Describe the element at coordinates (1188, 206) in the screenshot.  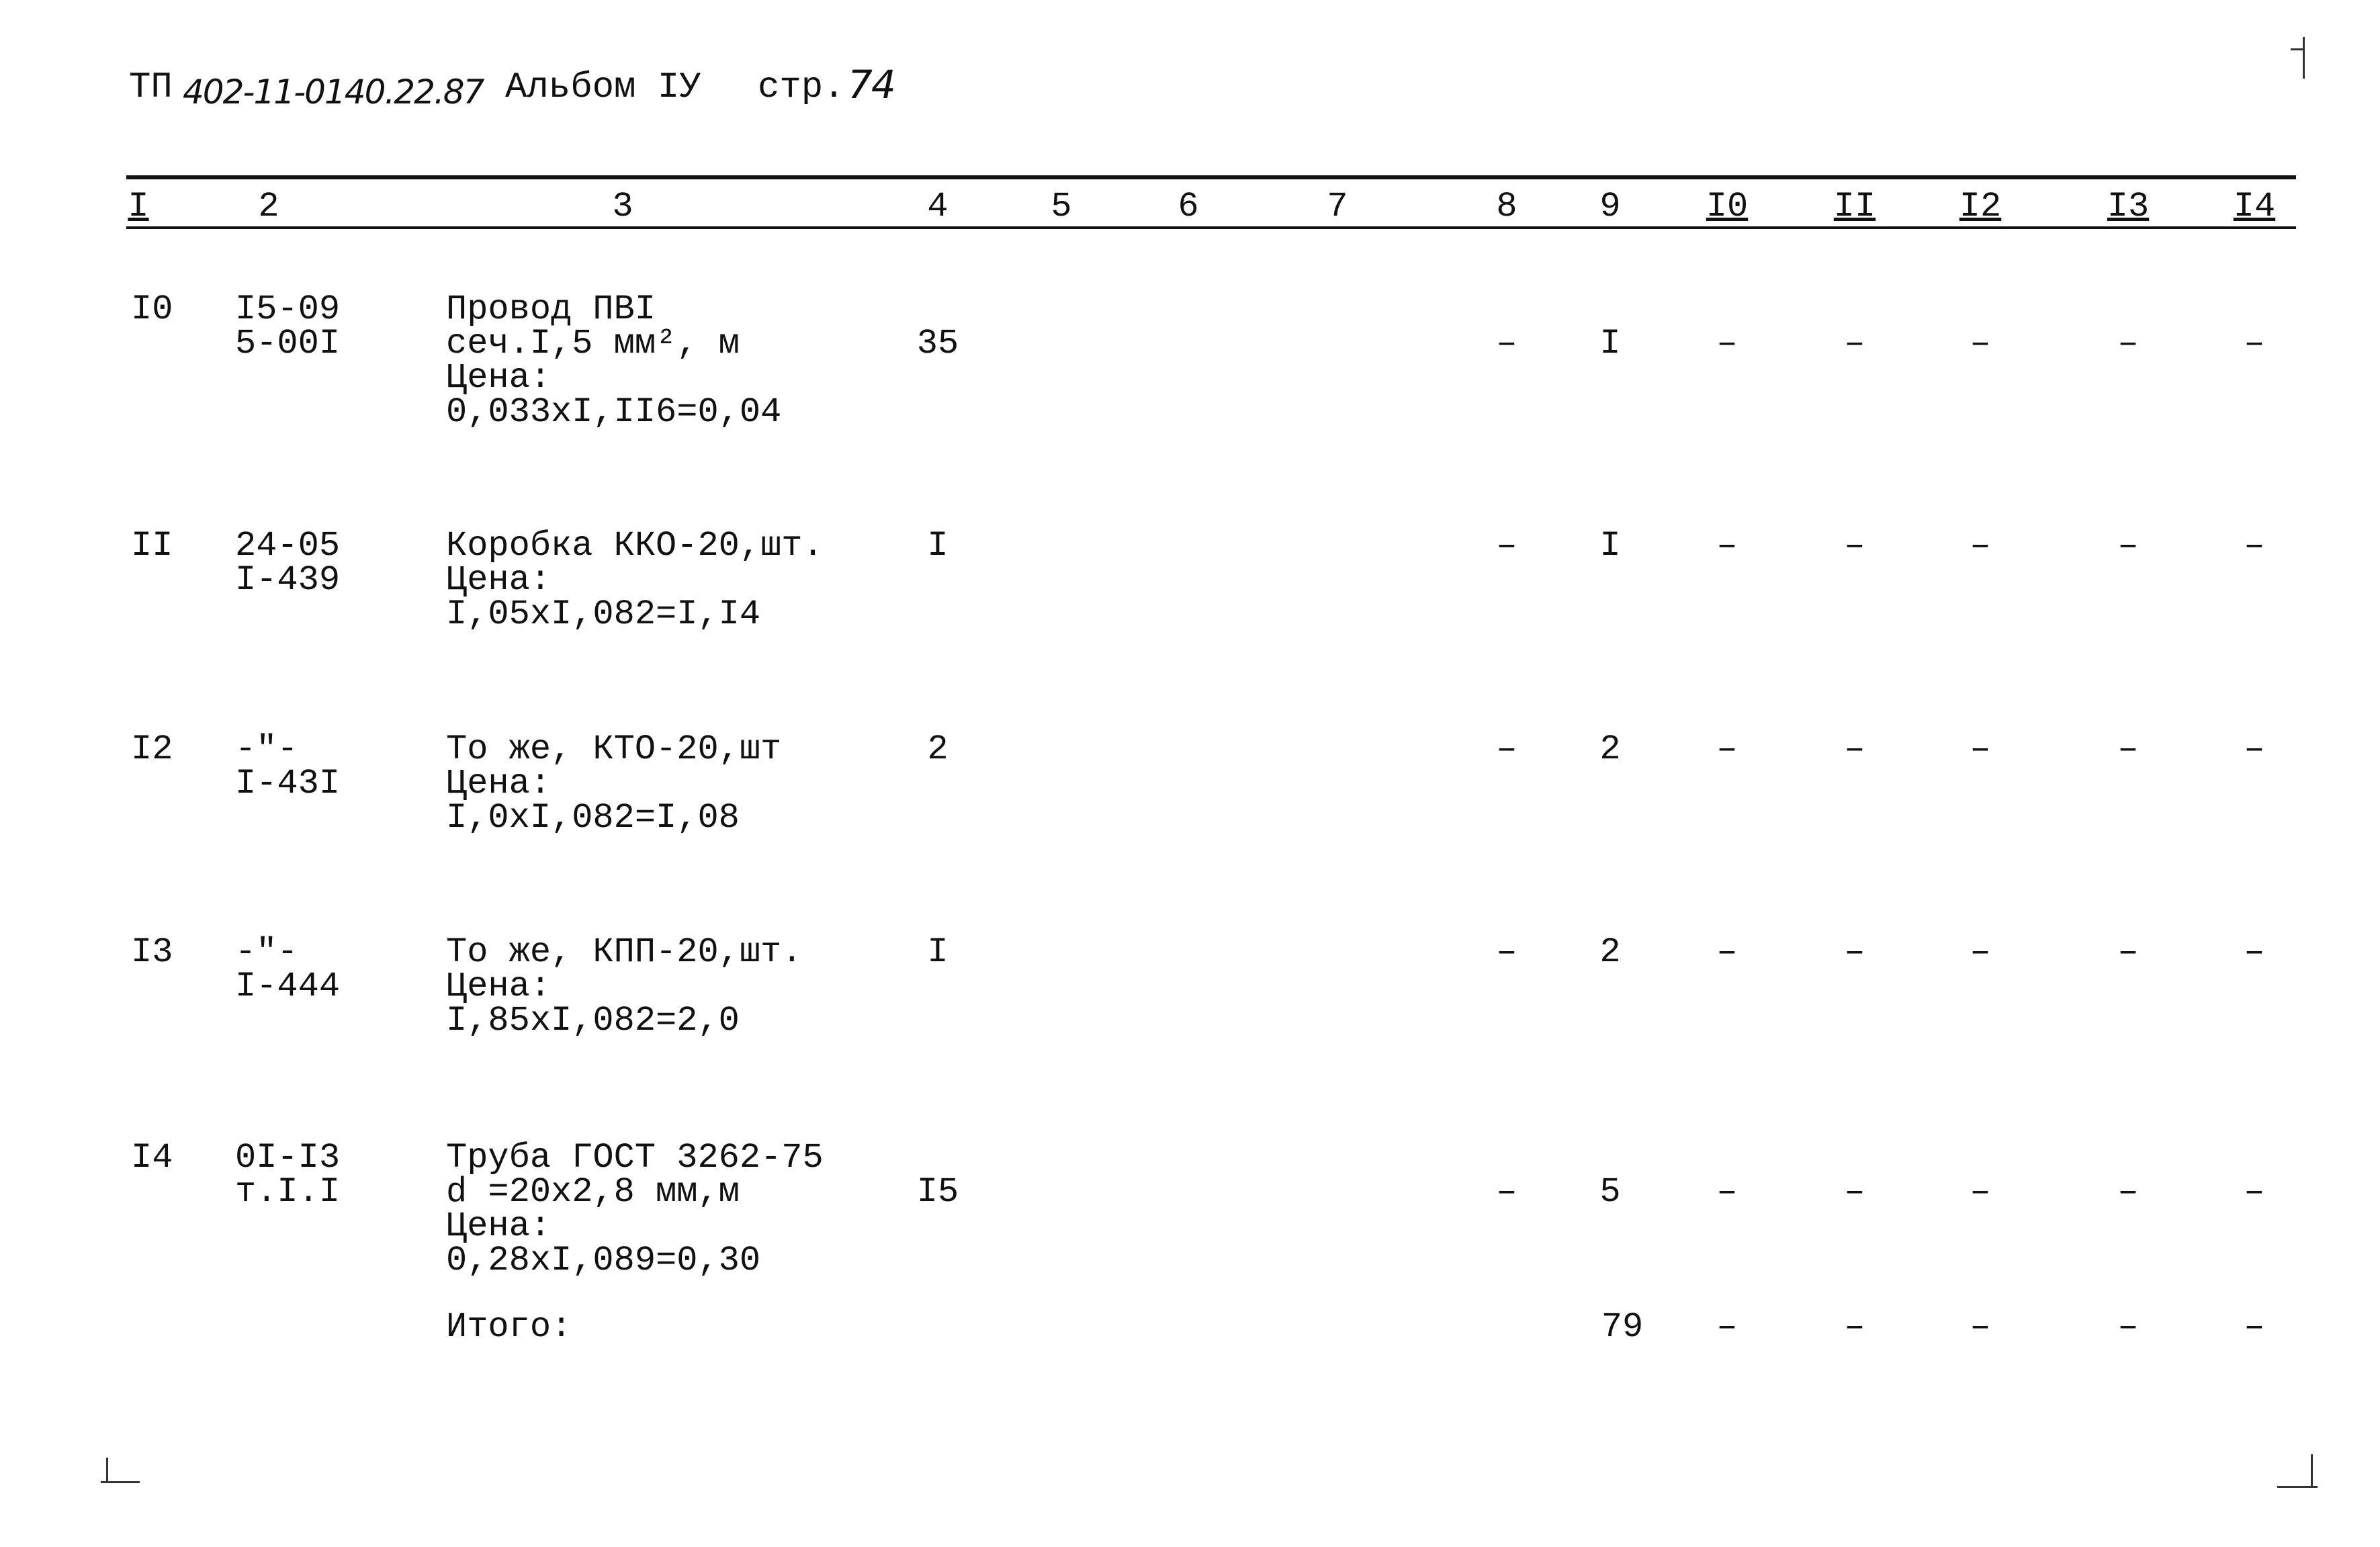
I see `column-header-6: 6` at that location.